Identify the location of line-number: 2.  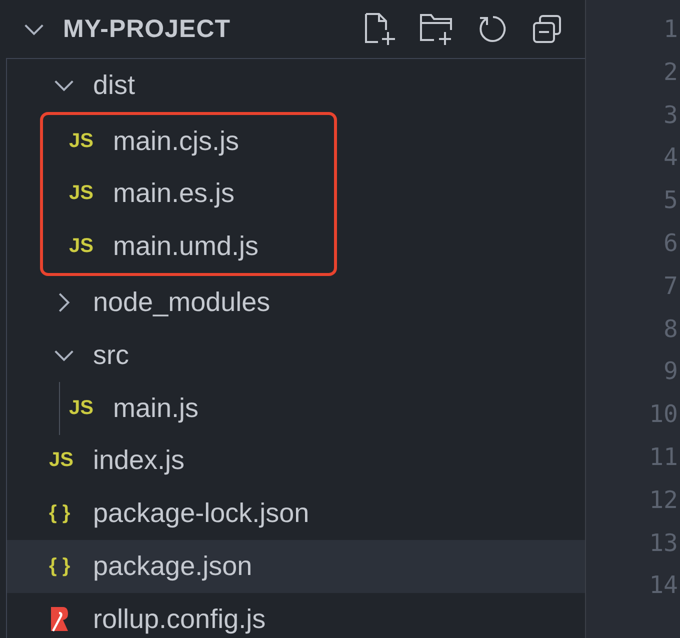
(671, 72).